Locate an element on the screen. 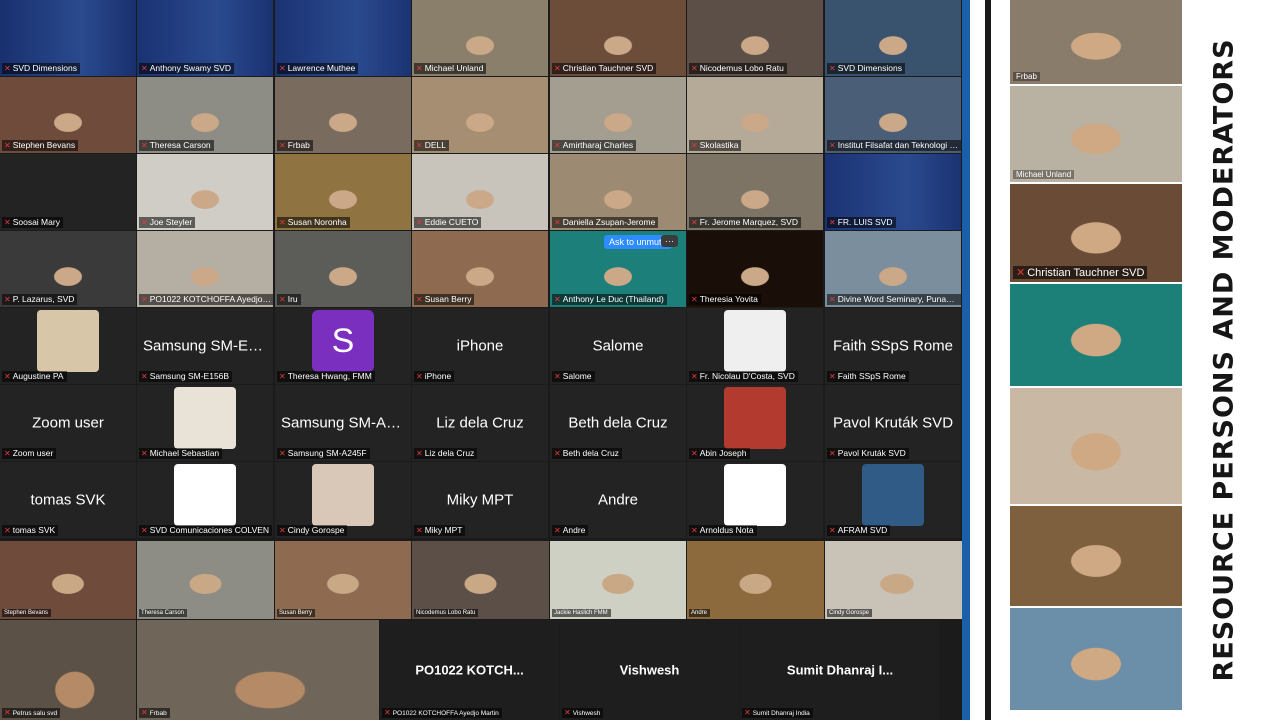 The height and width of the screenshot is (720, 1280). more-options-button: ··· is located at coordinates (669, 241).